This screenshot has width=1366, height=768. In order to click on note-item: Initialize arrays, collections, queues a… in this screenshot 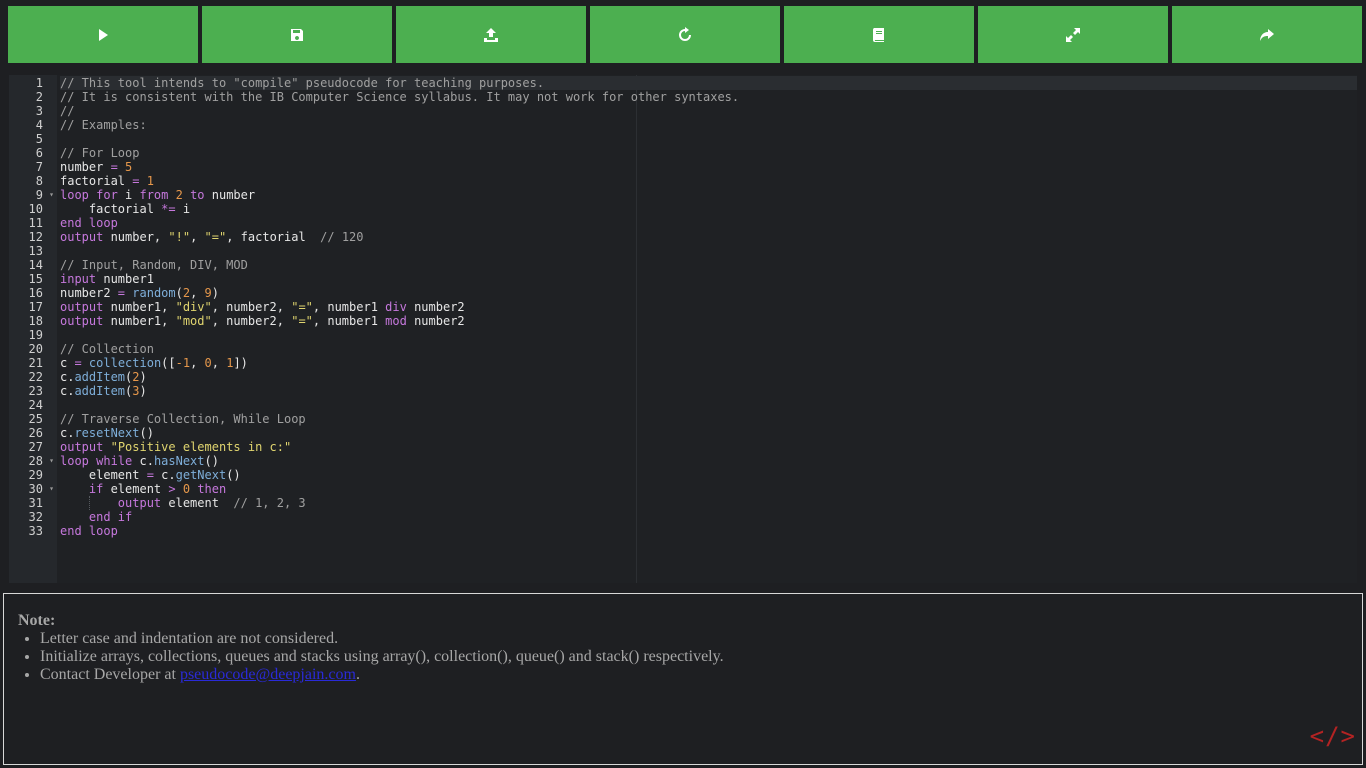, I will do `click(694, 657)`.